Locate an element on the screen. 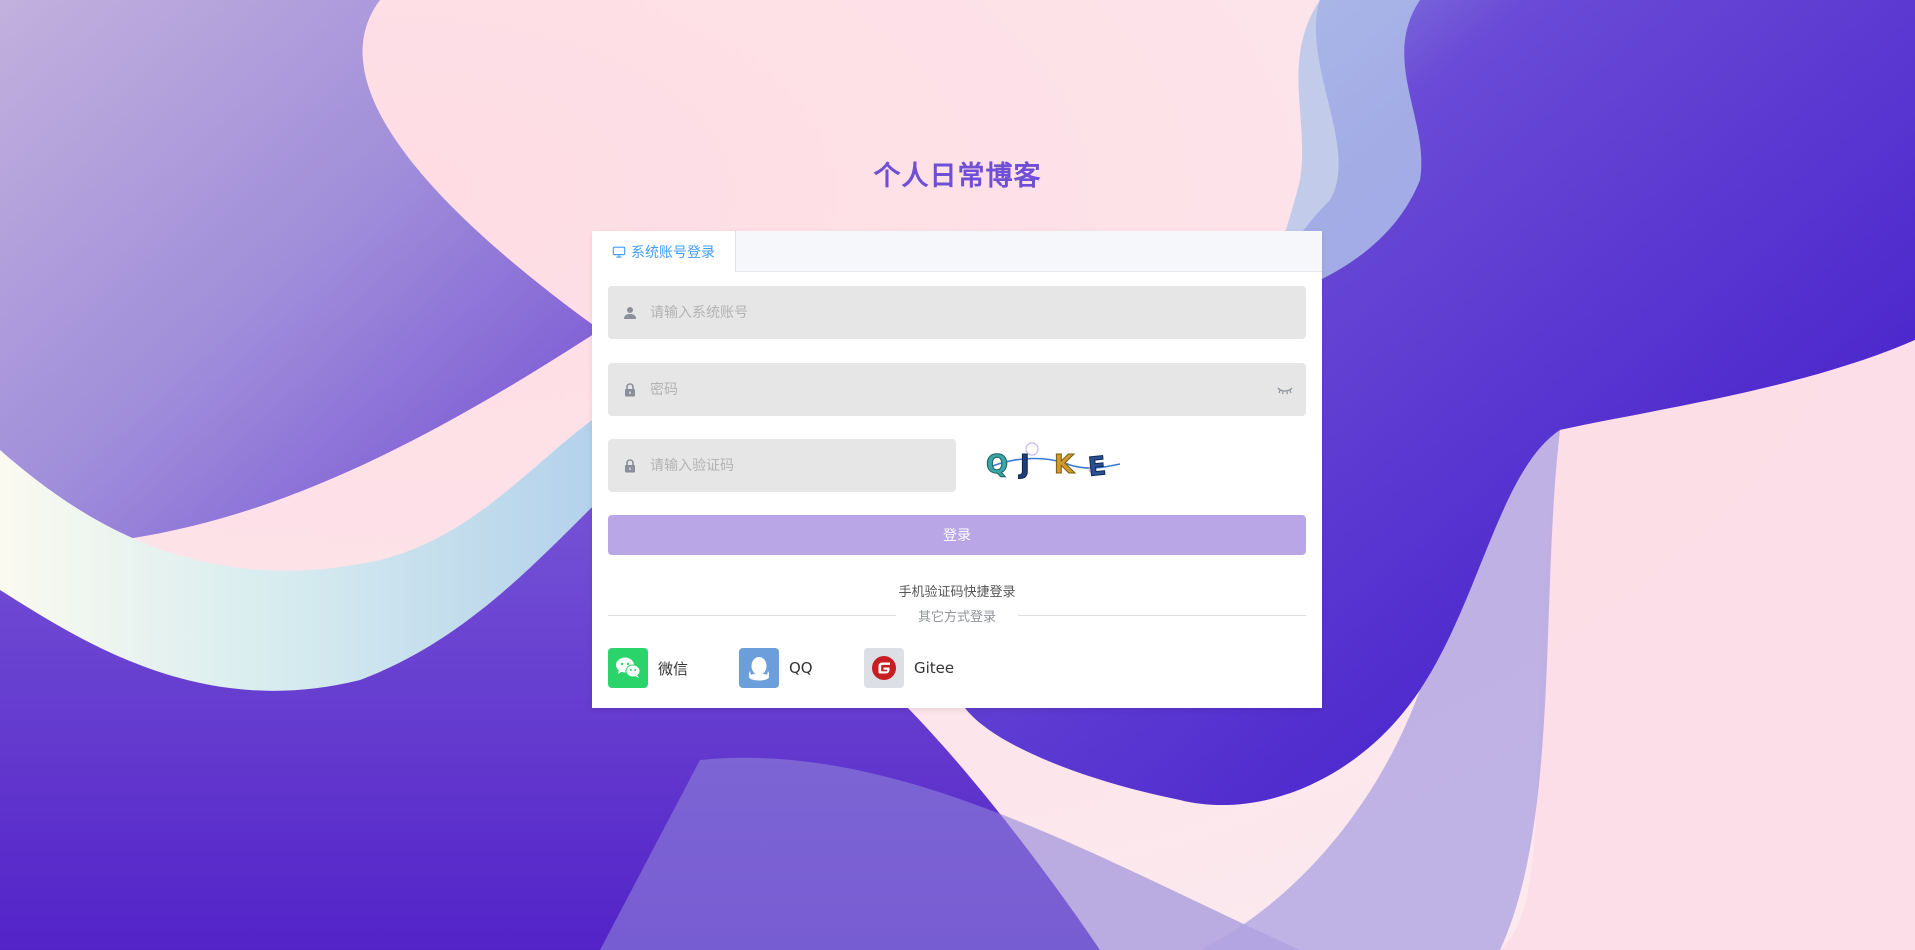 Image resolution: width=1915 pixels, height=950 pixels. tab-system-account: 系统账号登录 is located at coordinates (664, 251).